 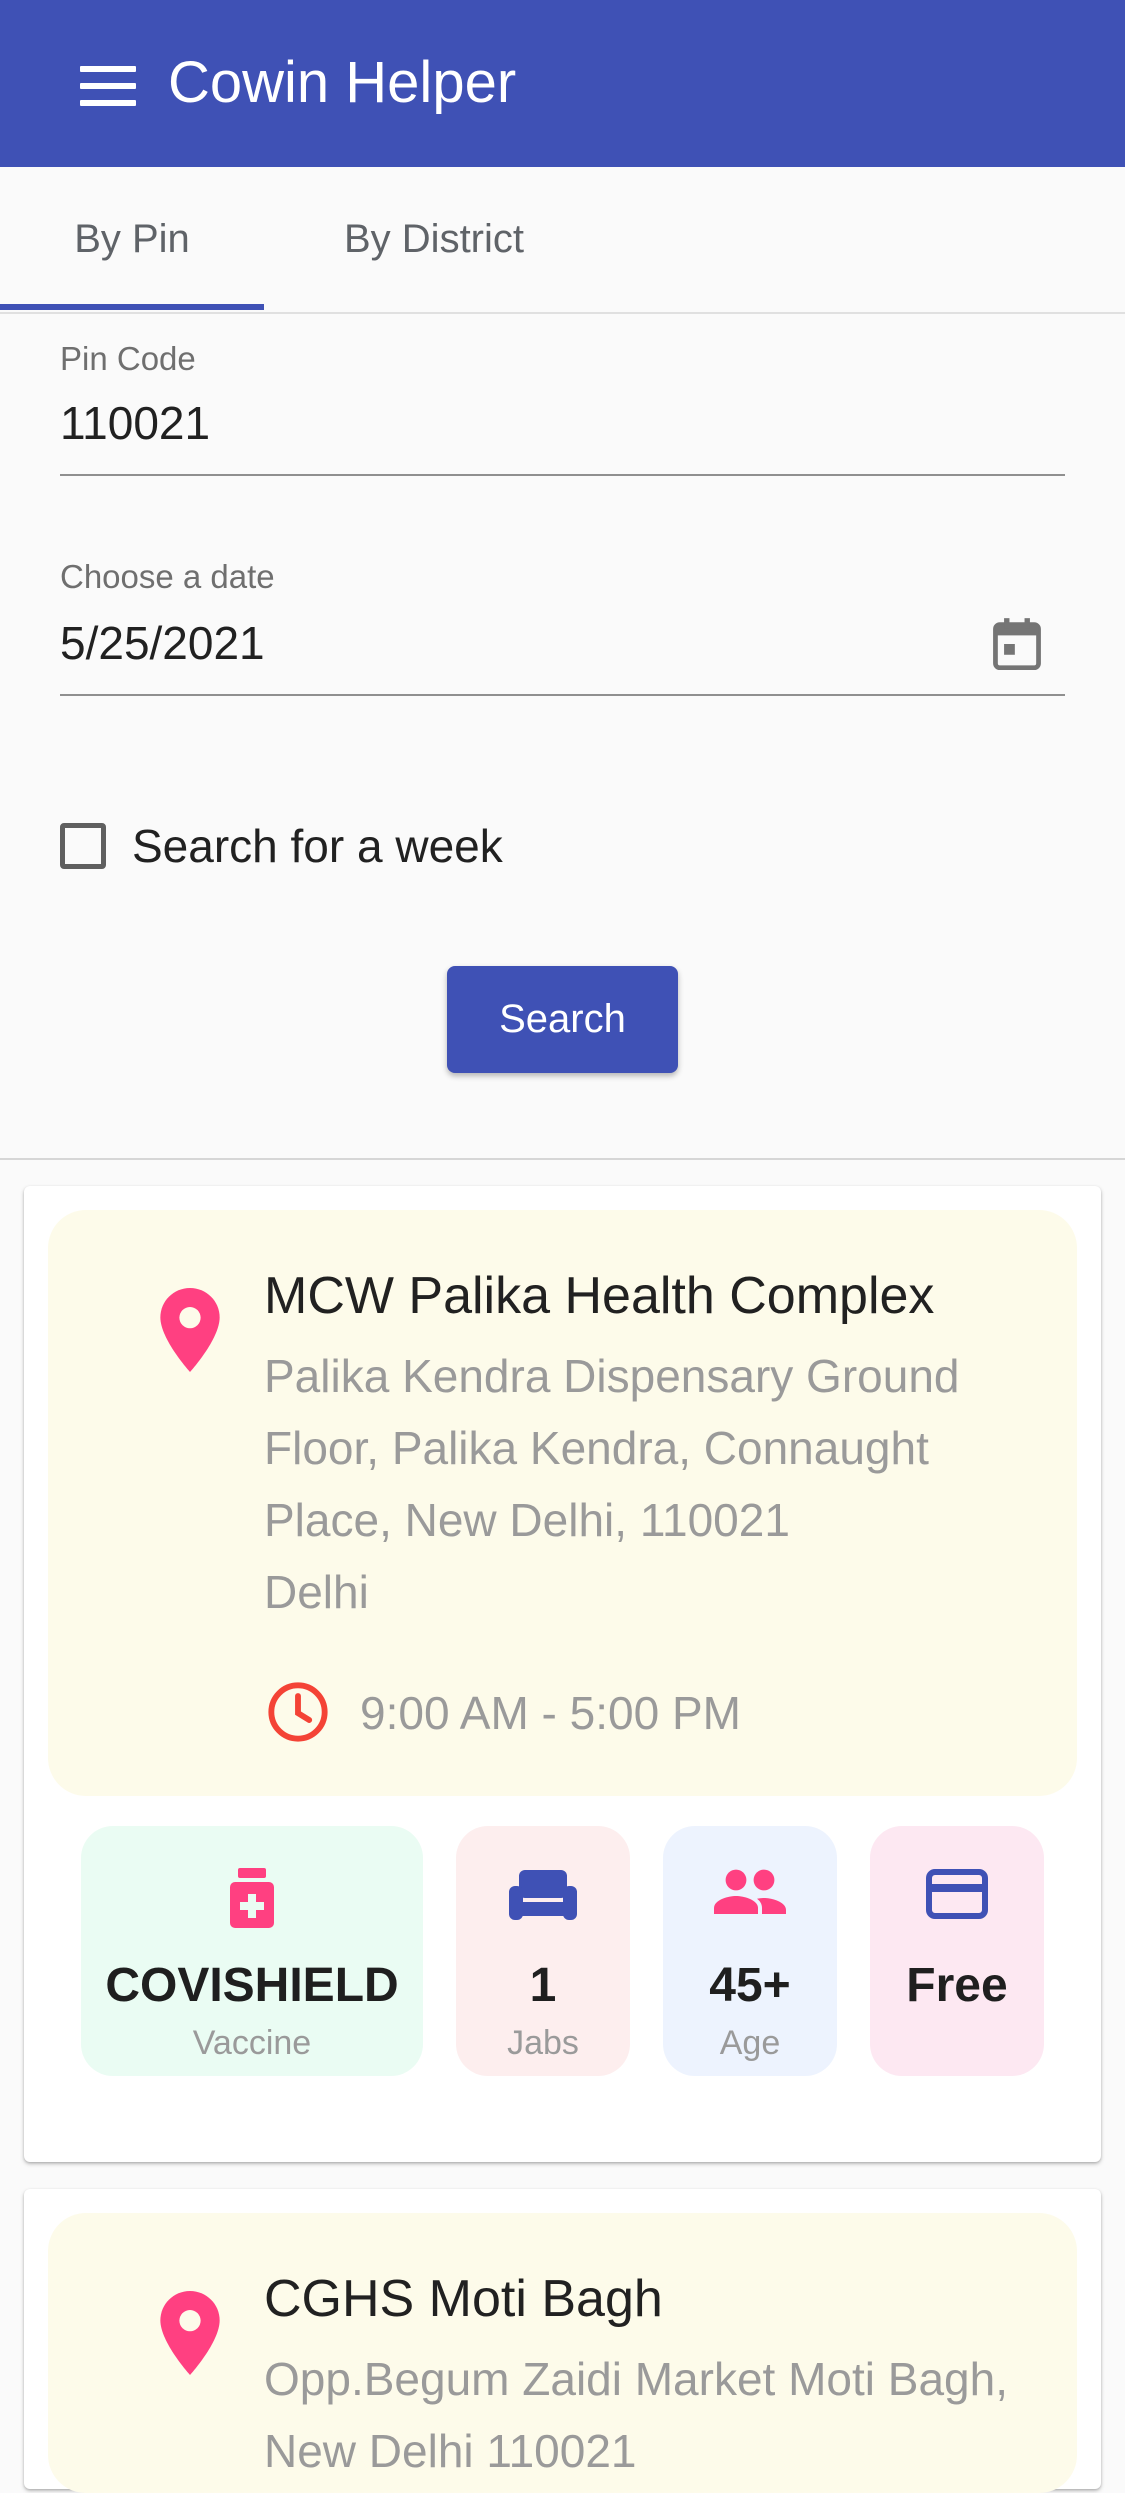 What do you see at coordinates (132, 239) in the screenshot?
I see `tab-by-pin: By Pin` at bounding box center [132, 239].